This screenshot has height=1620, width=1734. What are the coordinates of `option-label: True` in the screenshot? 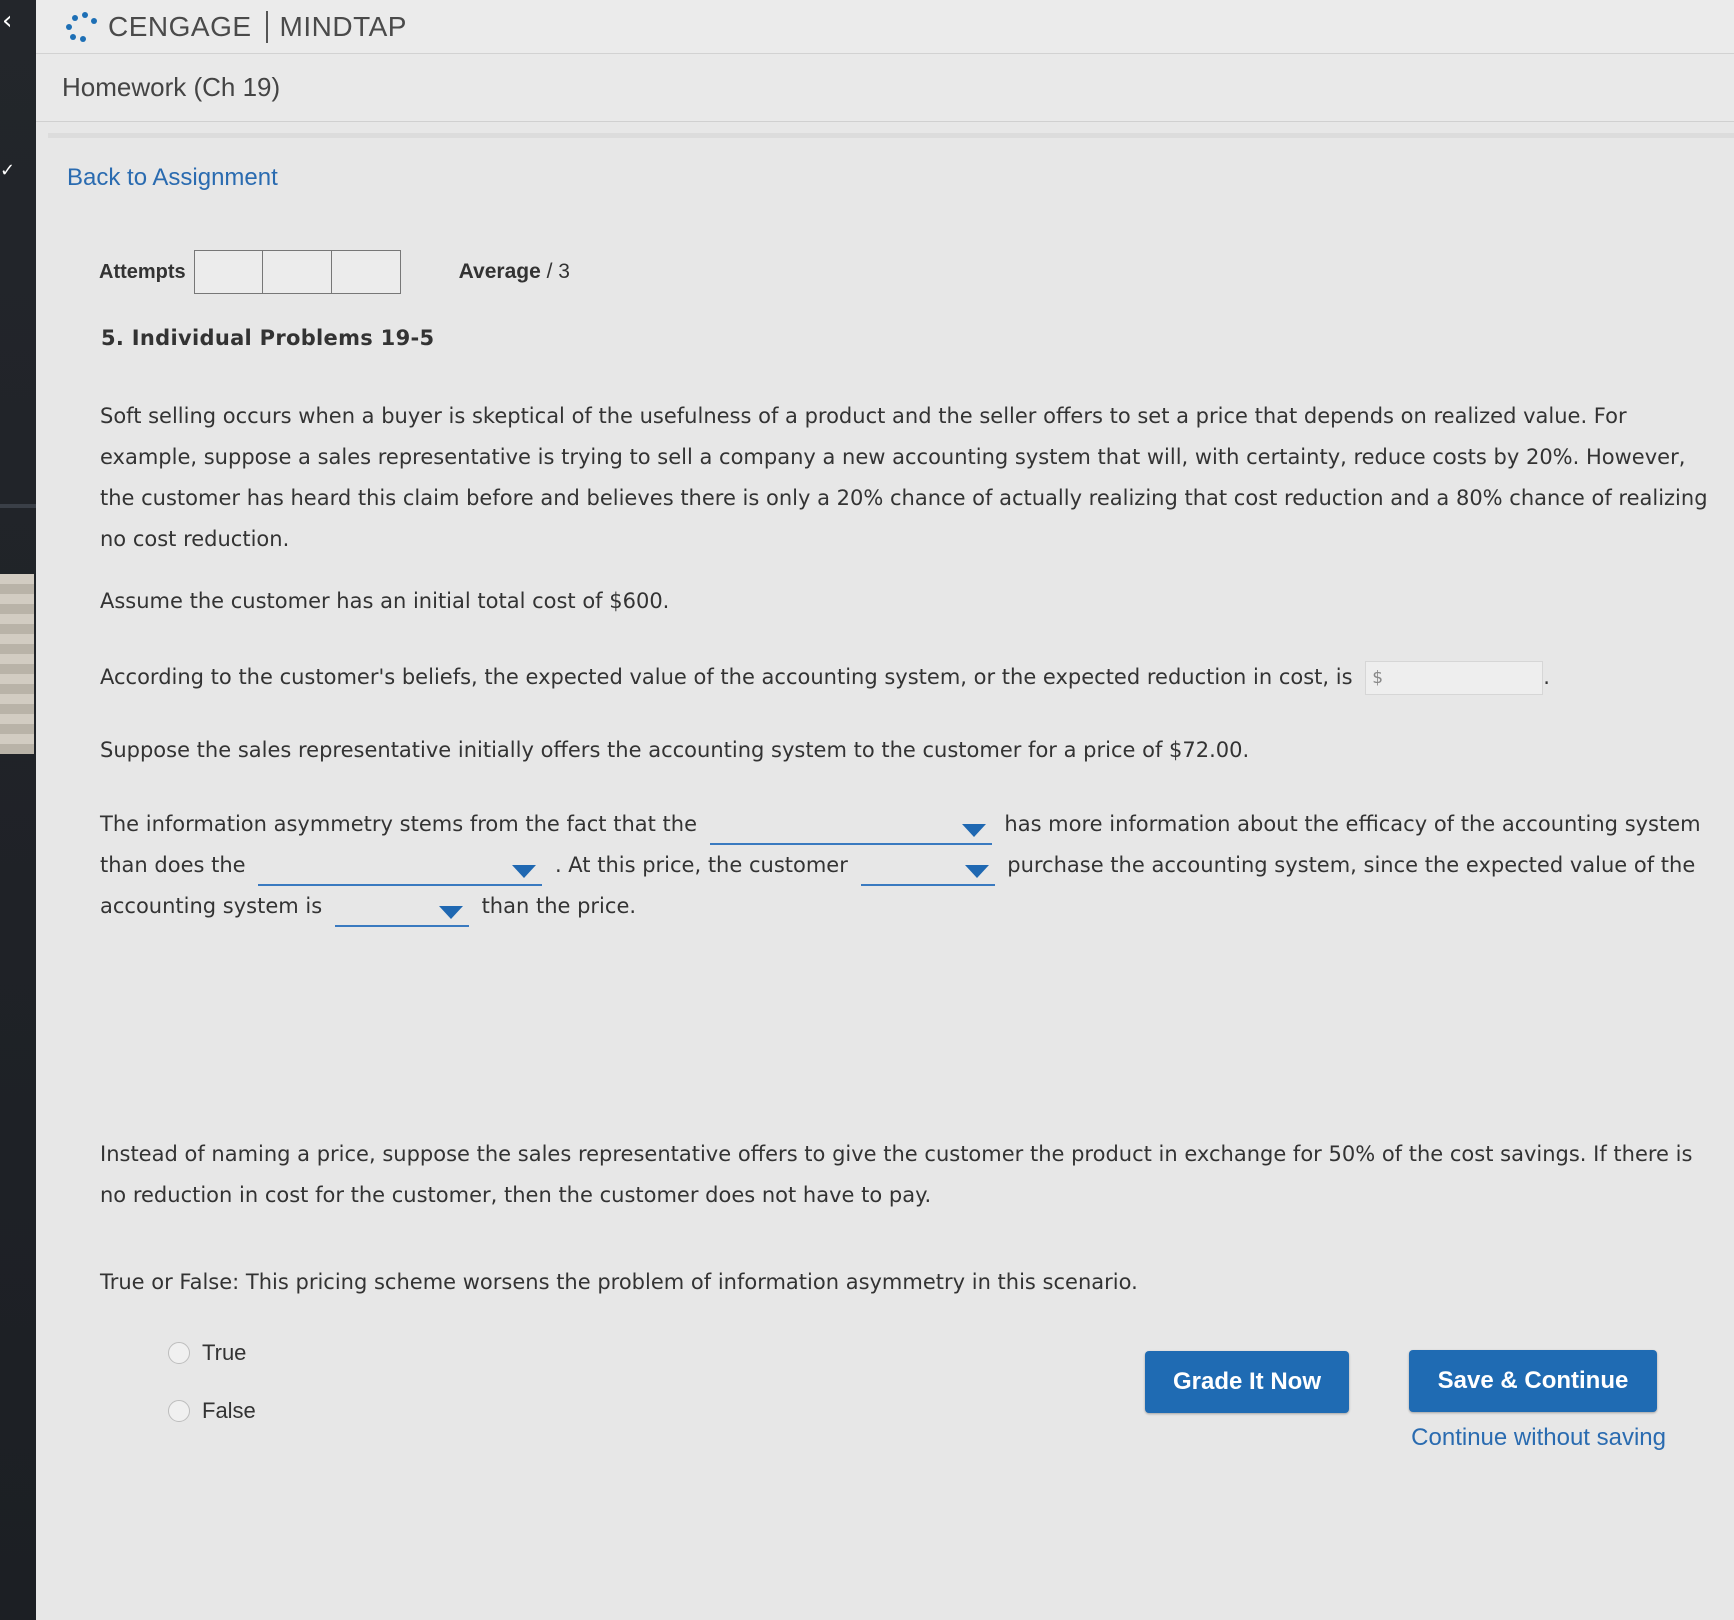 It's located at (224, 1352).